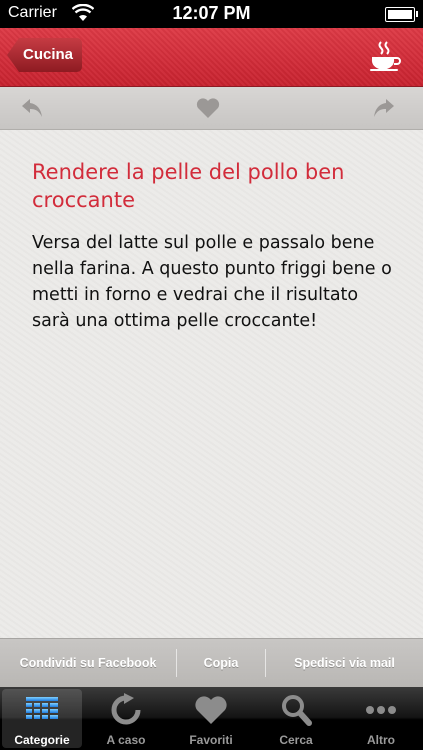  What do you see at coordinates (344, 663) in the screenshot?
I see `share-mail-button: Spedisci via mail` at bounding box center [344, 663].